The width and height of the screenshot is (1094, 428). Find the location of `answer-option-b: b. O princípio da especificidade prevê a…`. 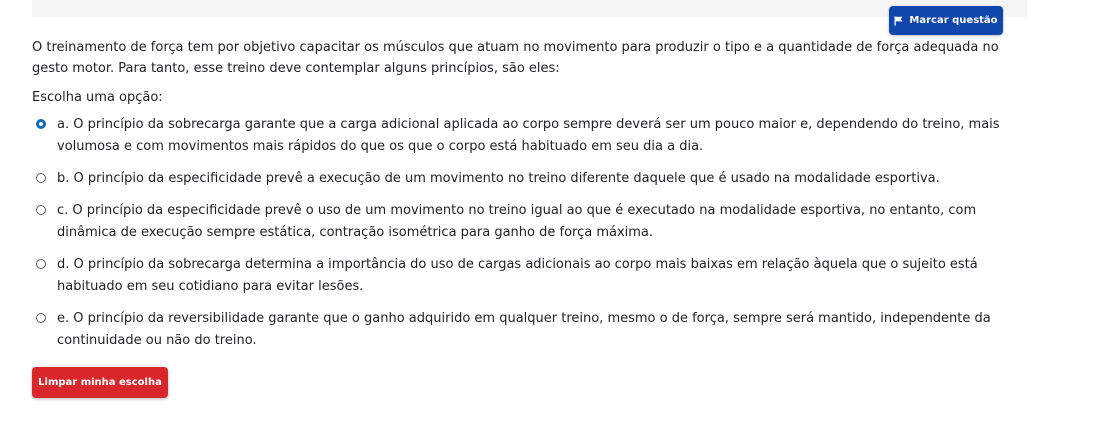

answer-option-b: b. O princípio da especificidade prevê a… is located at coordinates (527, 179).